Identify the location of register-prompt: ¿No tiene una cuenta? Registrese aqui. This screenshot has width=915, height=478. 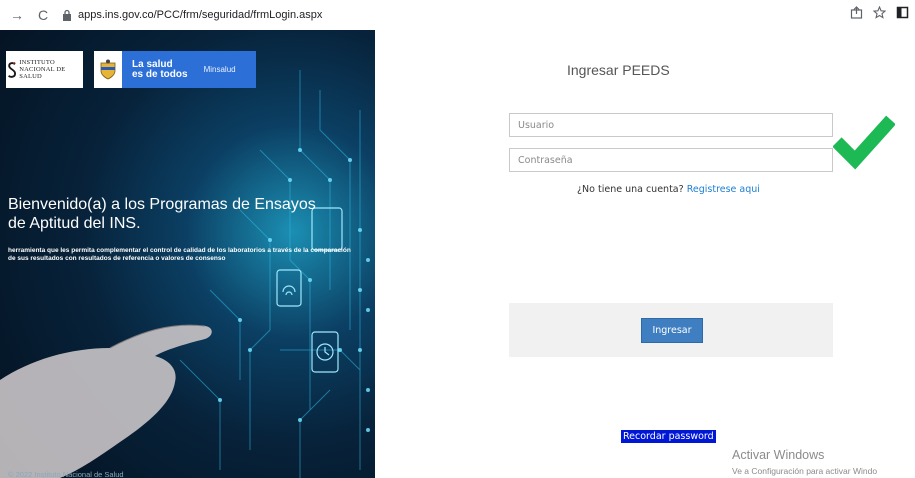
(668, 189).